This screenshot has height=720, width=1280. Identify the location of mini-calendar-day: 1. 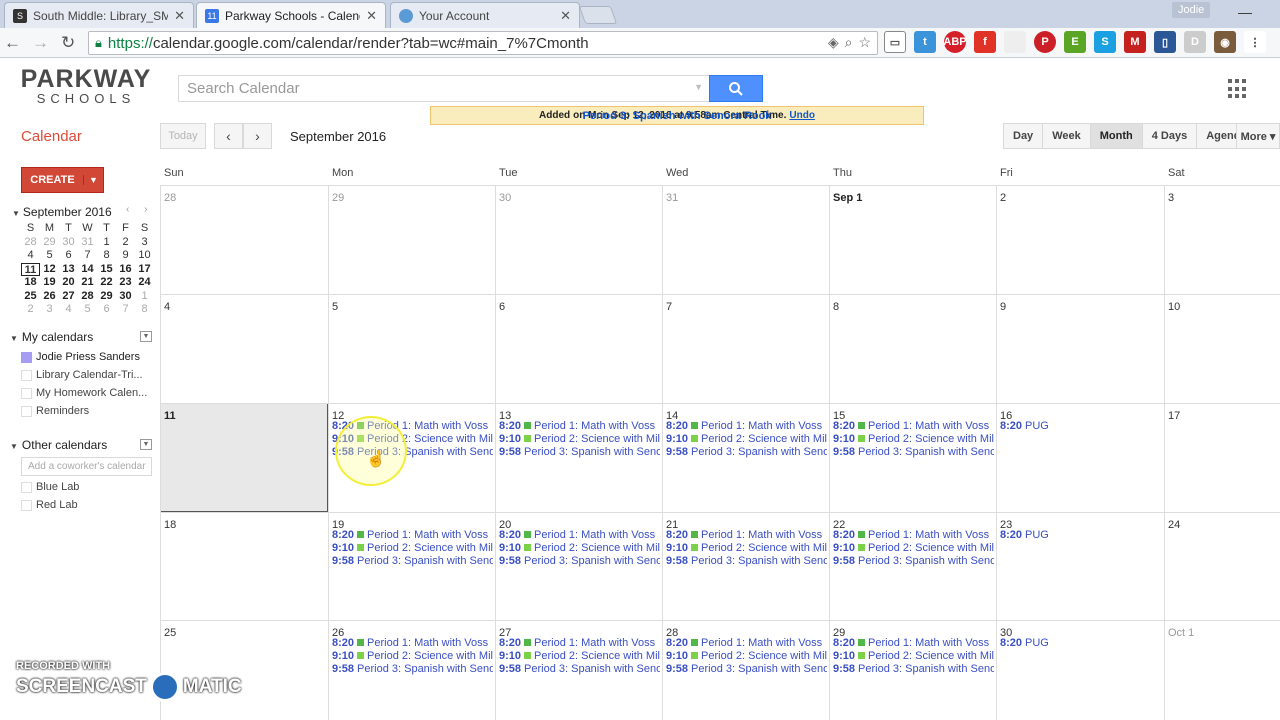
(144, 297).